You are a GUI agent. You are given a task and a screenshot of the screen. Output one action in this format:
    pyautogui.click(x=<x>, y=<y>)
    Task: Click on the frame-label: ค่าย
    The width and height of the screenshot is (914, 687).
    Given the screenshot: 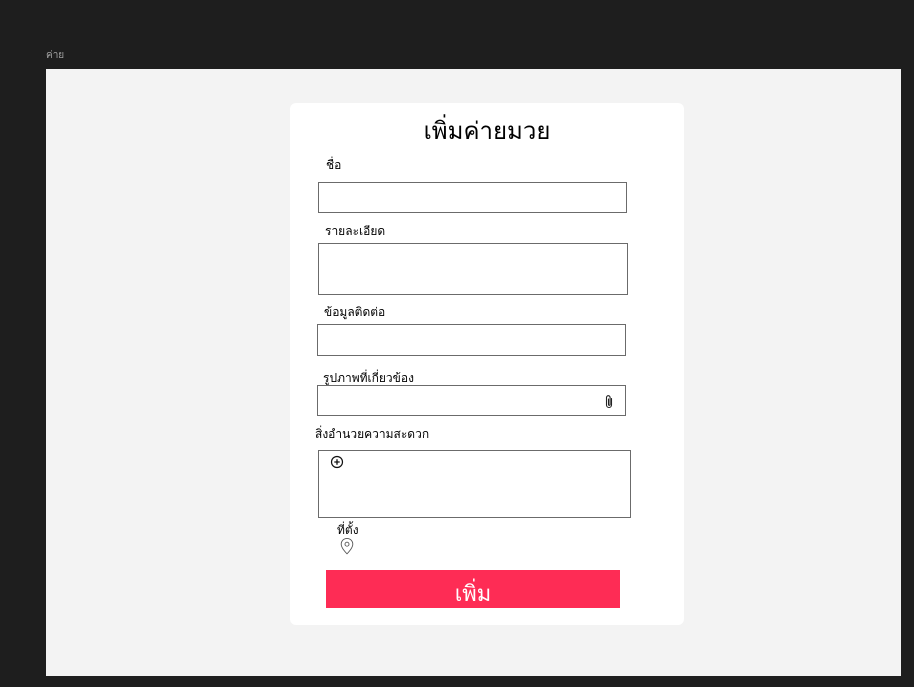 What is the action you would take?
    pyautogui.click(x=55, y=55)
    